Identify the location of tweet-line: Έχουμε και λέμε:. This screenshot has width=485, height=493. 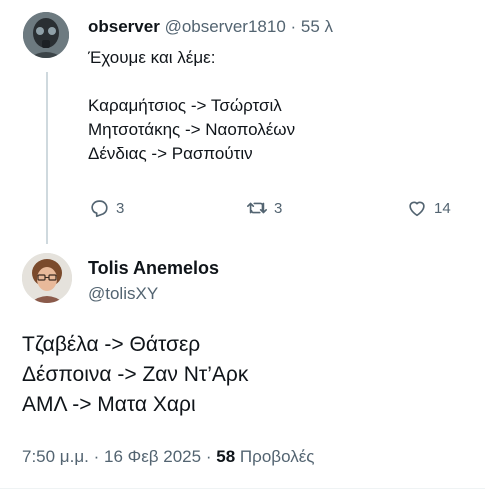
(152, 57).